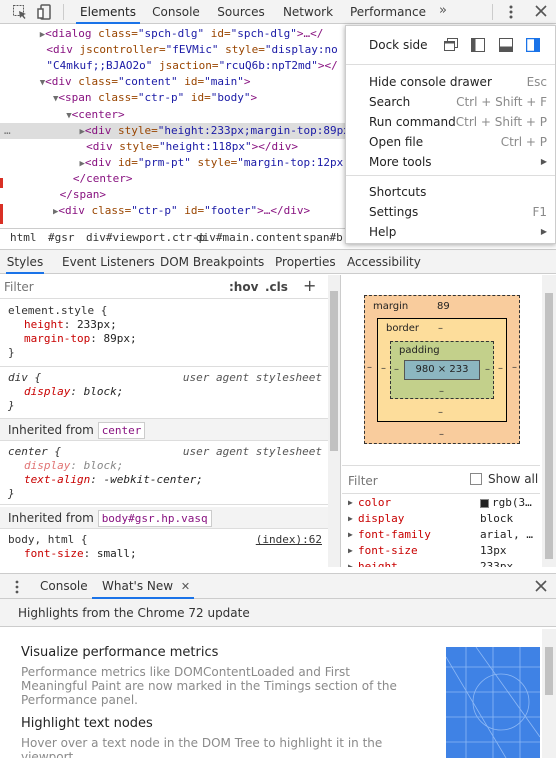 This screenshot has height=758, width=556. Describe the element at coordinates (391, 306) in the screenshot. I see `margin-label: margin` at that location.